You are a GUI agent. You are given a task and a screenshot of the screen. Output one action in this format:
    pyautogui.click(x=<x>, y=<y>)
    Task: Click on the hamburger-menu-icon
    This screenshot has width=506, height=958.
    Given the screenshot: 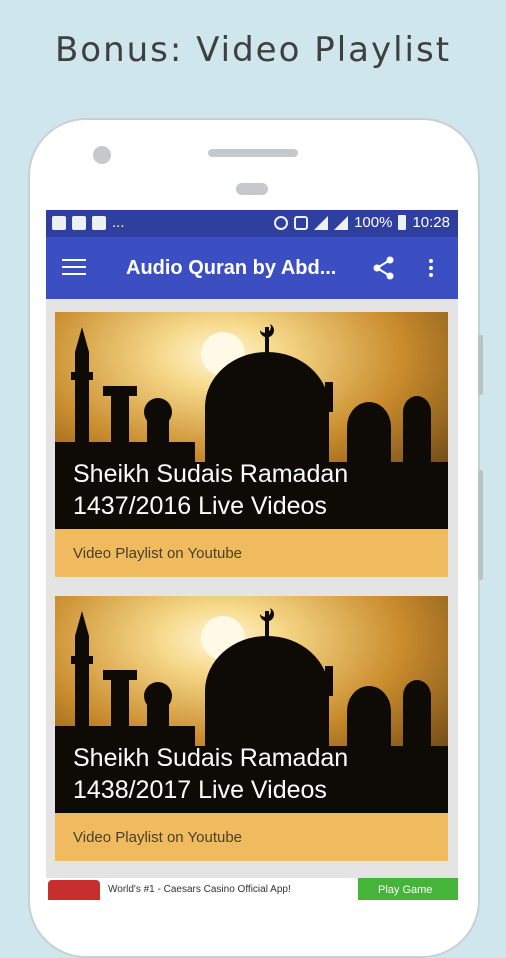 What is the action you would take?
    pyautogui.click(x=74, y=268)
    